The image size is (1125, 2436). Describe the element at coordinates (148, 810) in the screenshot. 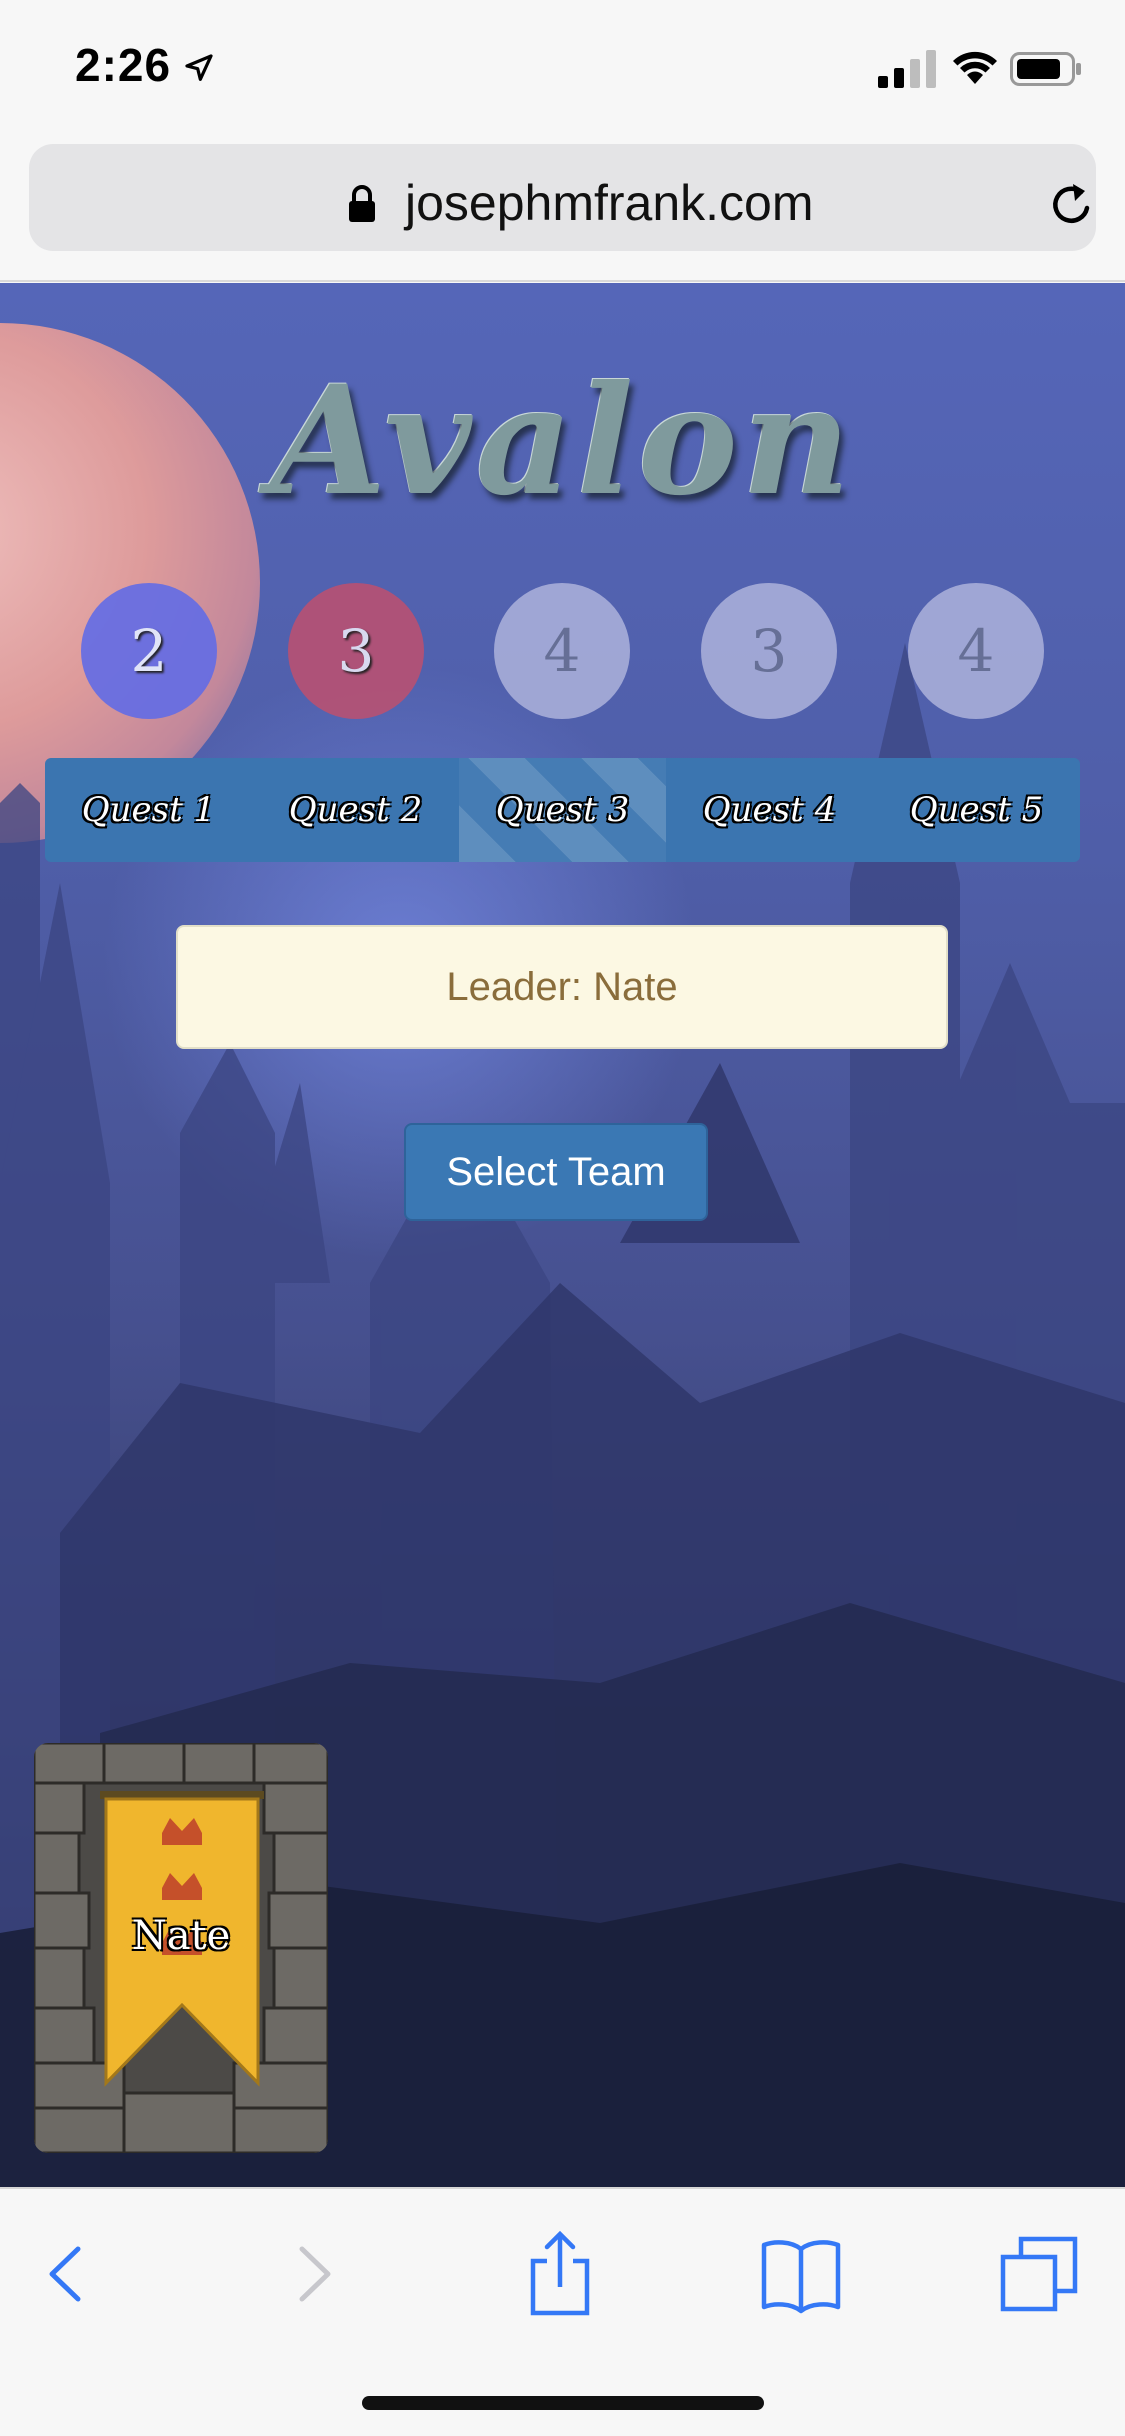

I see `tab-quest-1: Quest 1` at that location.